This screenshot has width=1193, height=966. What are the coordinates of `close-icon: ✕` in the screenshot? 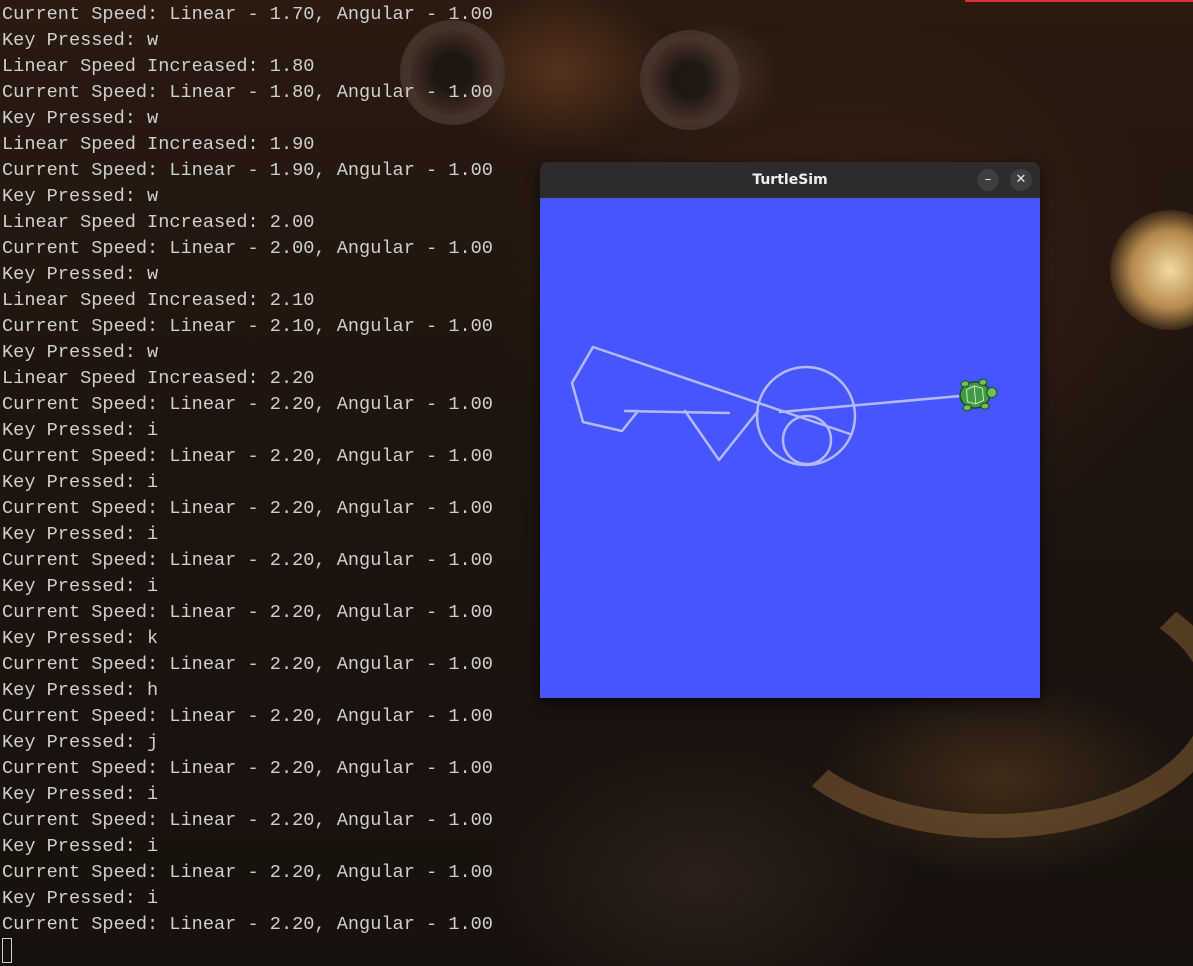 It's located at (1021, 179).